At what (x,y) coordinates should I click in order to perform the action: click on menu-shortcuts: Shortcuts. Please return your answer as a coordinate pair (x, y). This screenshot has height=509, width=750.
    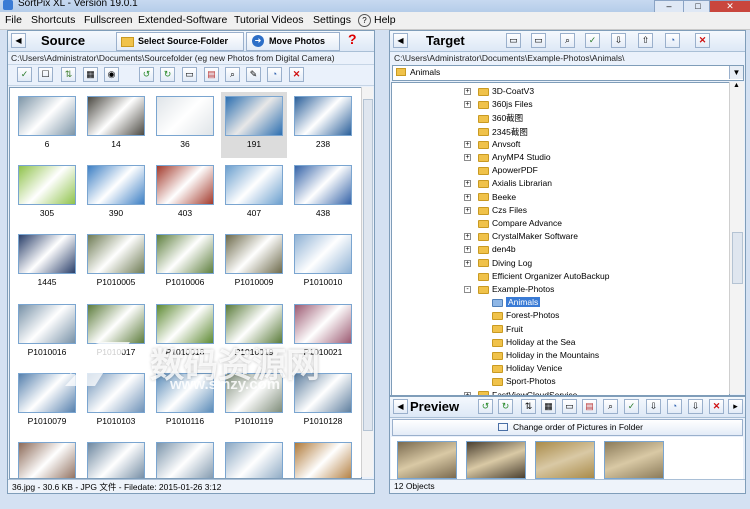
    Looking at the image, I should click on (53, 20).